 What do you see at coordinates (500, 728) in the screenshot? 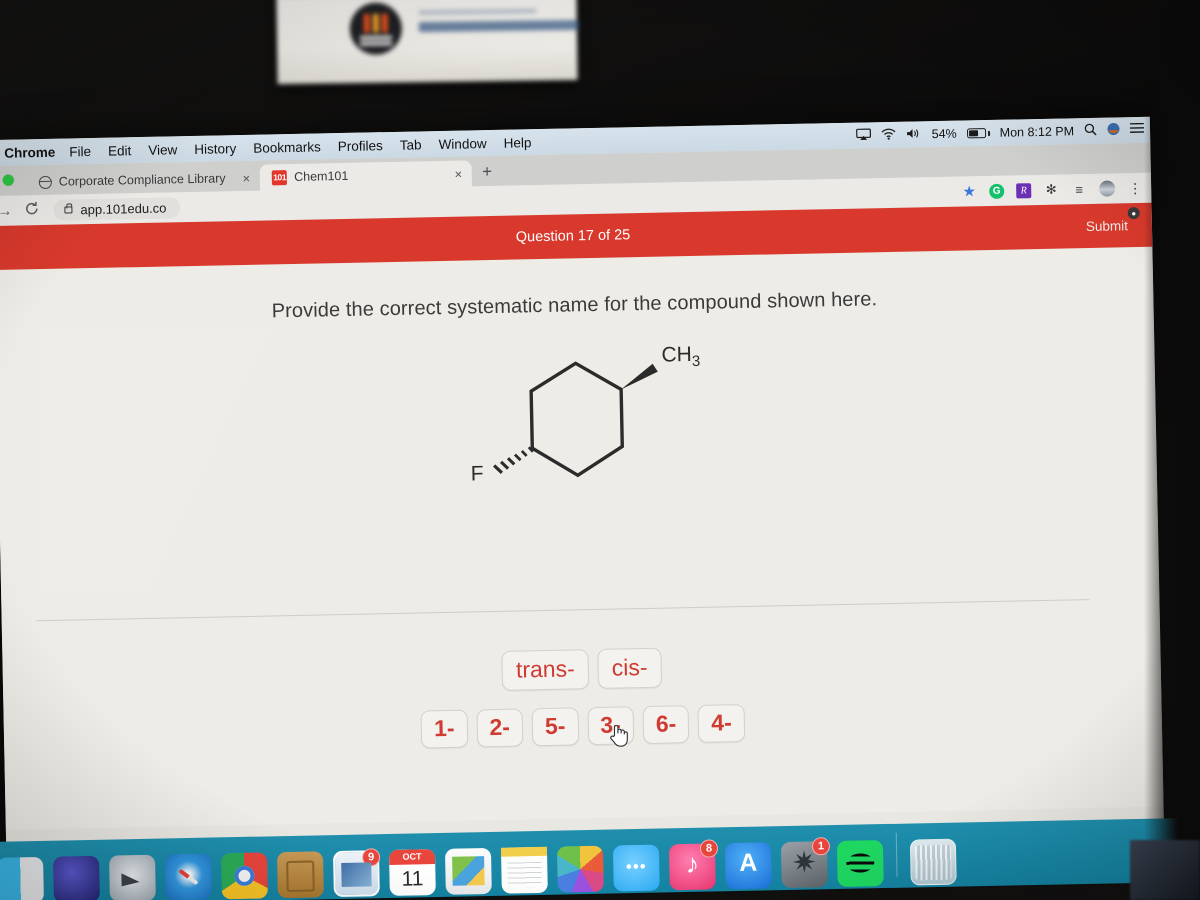
I see `answer-button-2: 2-` at bounding box center [500, 728].